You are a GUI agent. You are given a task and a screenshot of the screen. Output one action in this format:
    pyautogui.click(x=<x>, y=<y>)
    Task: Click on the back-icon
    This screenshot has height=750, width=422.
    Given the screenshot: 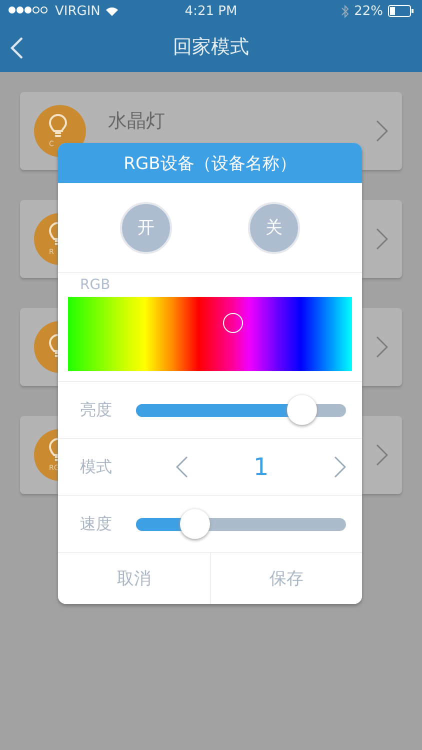 What is the action you would take?
    pyautogui.click(x=17, y=48)
    